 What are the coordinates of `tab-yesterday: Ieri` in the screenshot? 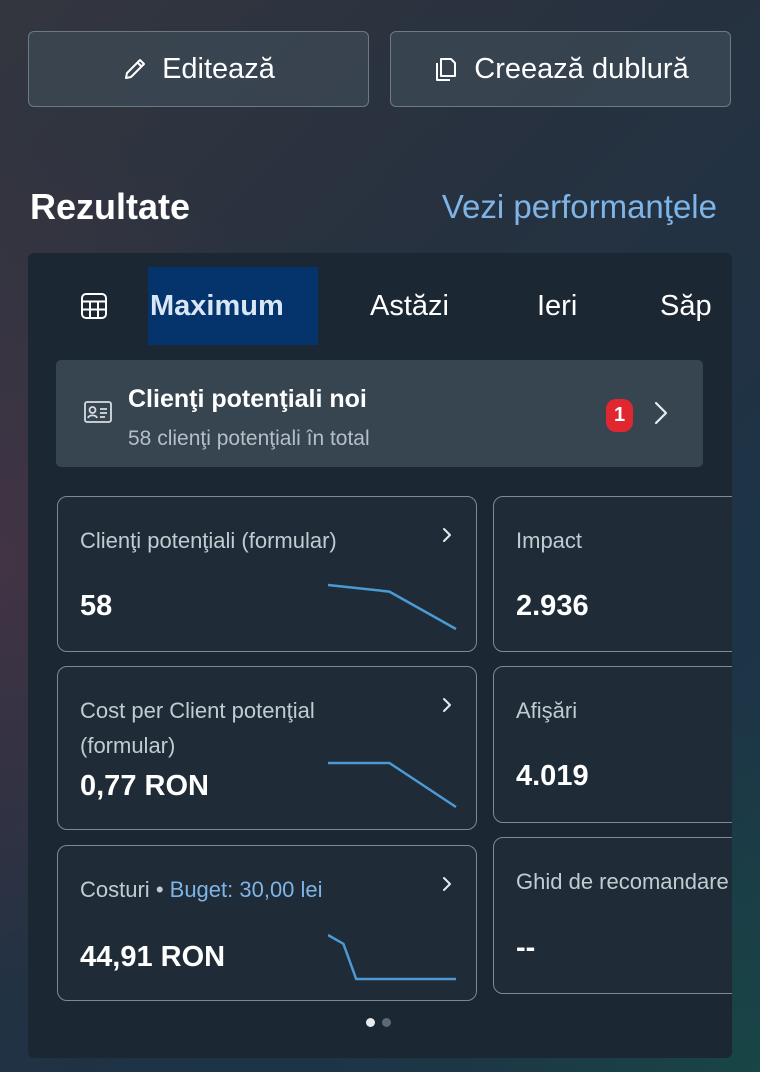 It's located at (557, 306).